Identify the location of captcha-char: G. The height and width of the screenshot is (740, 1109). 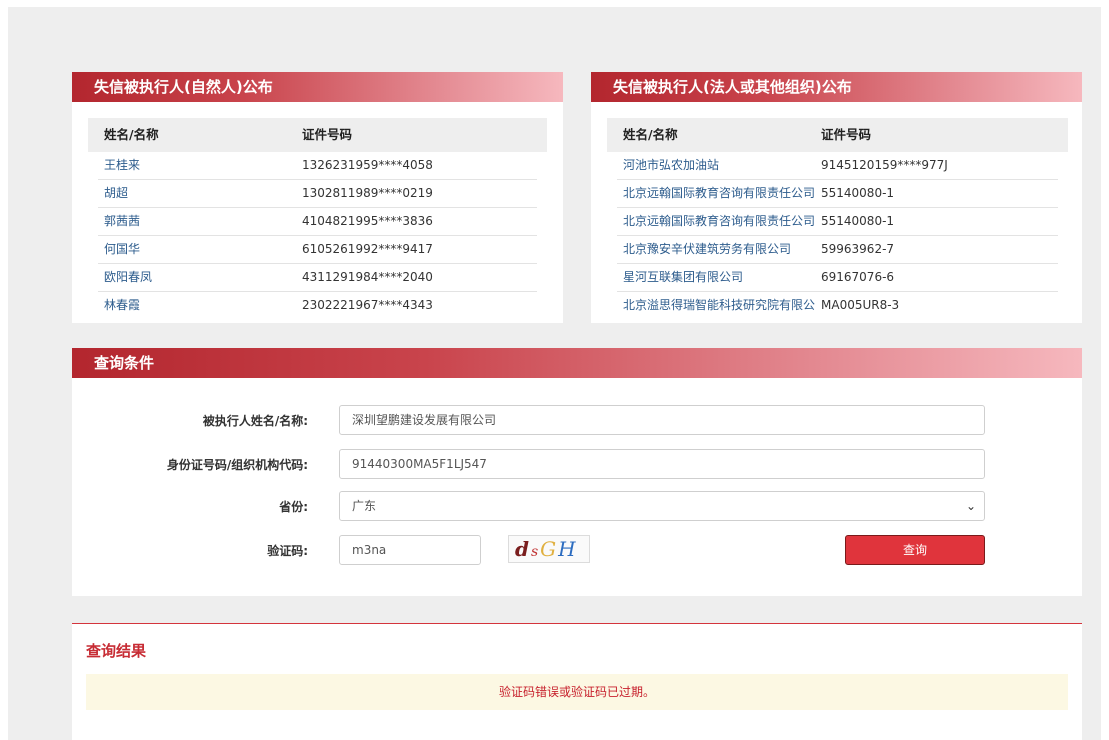
(549, 549).